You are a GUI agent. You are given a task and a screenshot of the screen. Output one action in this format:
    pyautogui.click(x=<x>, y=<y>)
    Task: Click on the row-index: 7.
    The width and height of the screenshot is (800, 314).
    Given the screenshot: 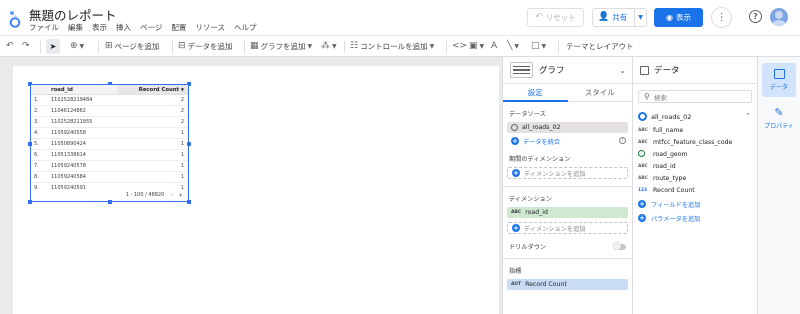 What is the action you would take?
    pyautogui.click(x=36, y=166)
    